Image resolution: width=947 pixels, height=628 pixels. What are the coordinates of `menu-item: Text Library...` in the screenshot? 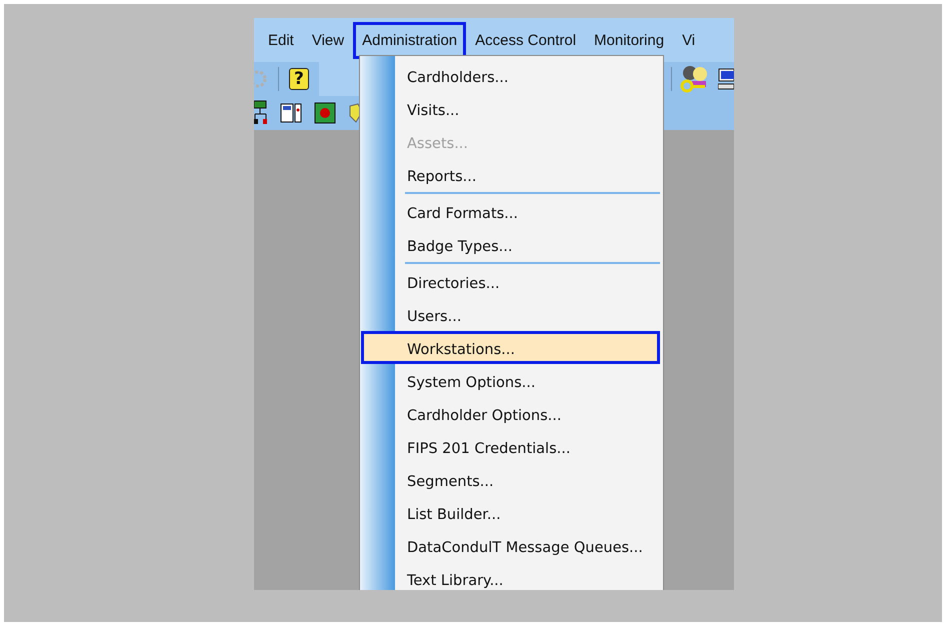 It's located at (510, 576).